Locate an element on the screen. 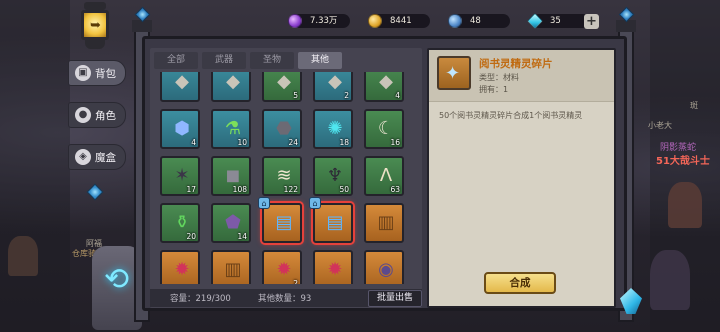 Image resolution: width=720 pixels, height=332 pixels. nav-label: 背包 is located at coordinates (105, 73).